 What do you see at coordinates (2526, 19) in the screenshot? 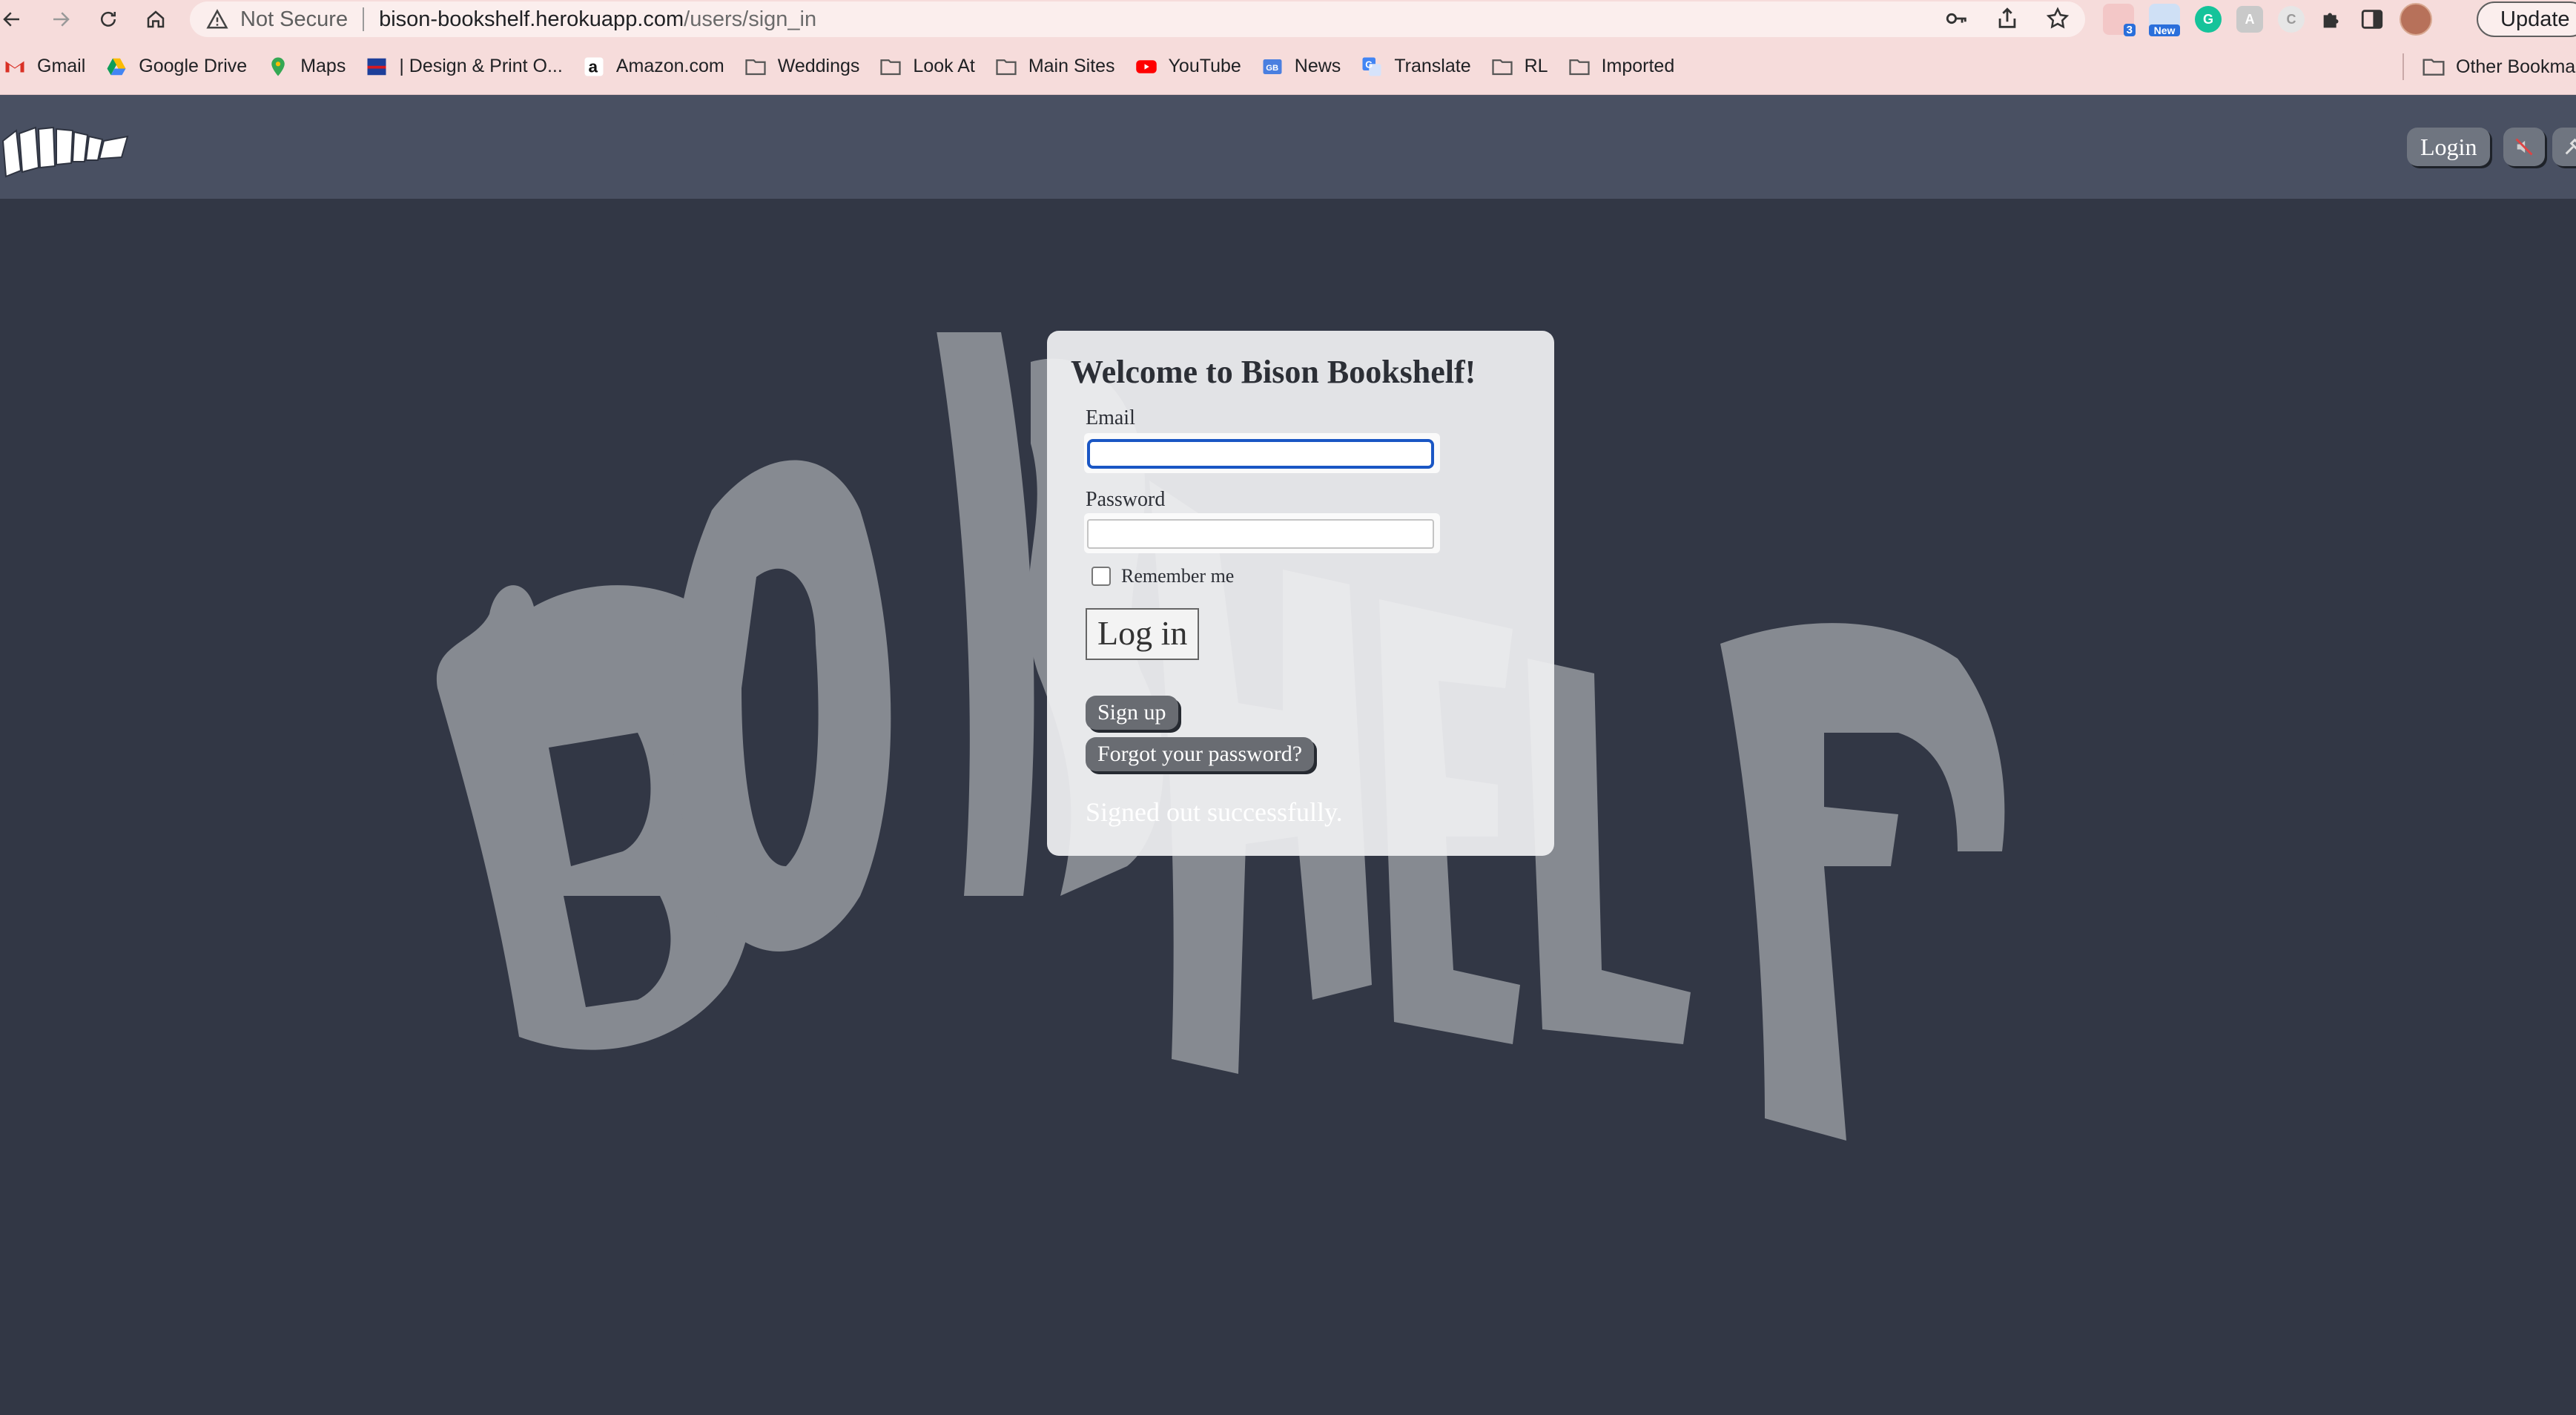
I see `update-button: Update` at bounding box center [2526, 19].